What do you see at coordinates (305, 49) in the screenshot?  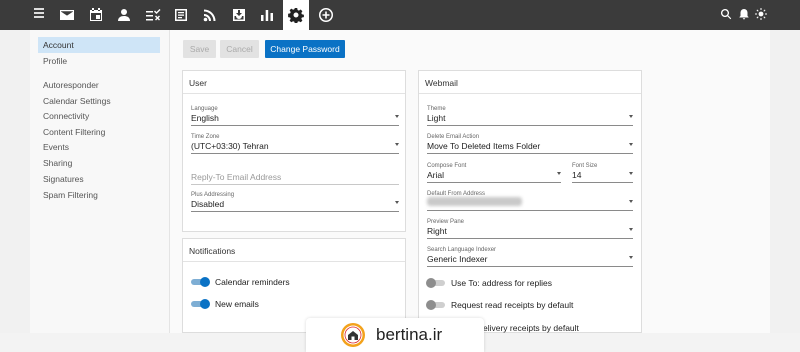 I see `change-password-button: Change Password` at bounding box center [305, 49].